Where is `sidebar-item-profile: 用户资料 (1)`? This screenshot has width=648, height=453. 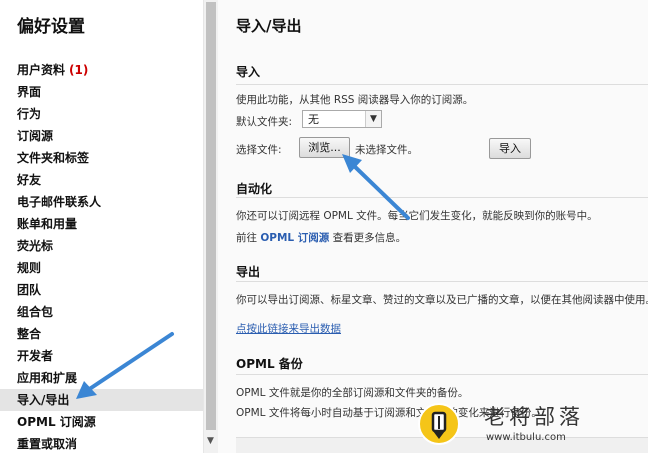
sidebar-item-profile: 用户资料 (1) is located at coordinates (101, 70).